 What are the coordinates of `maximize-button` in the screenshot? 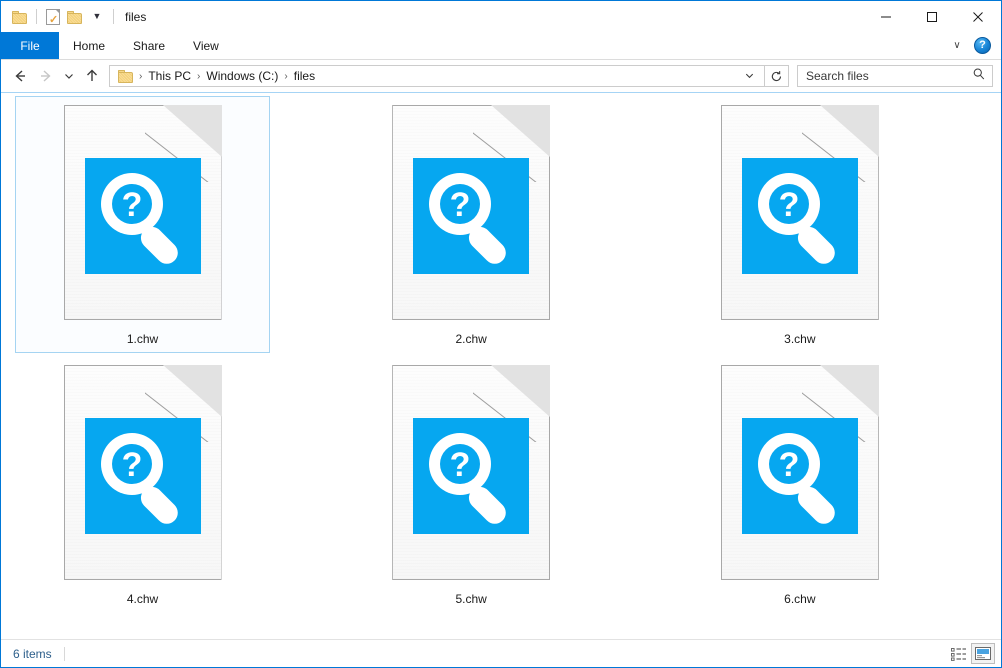 It's located at (932, 16).